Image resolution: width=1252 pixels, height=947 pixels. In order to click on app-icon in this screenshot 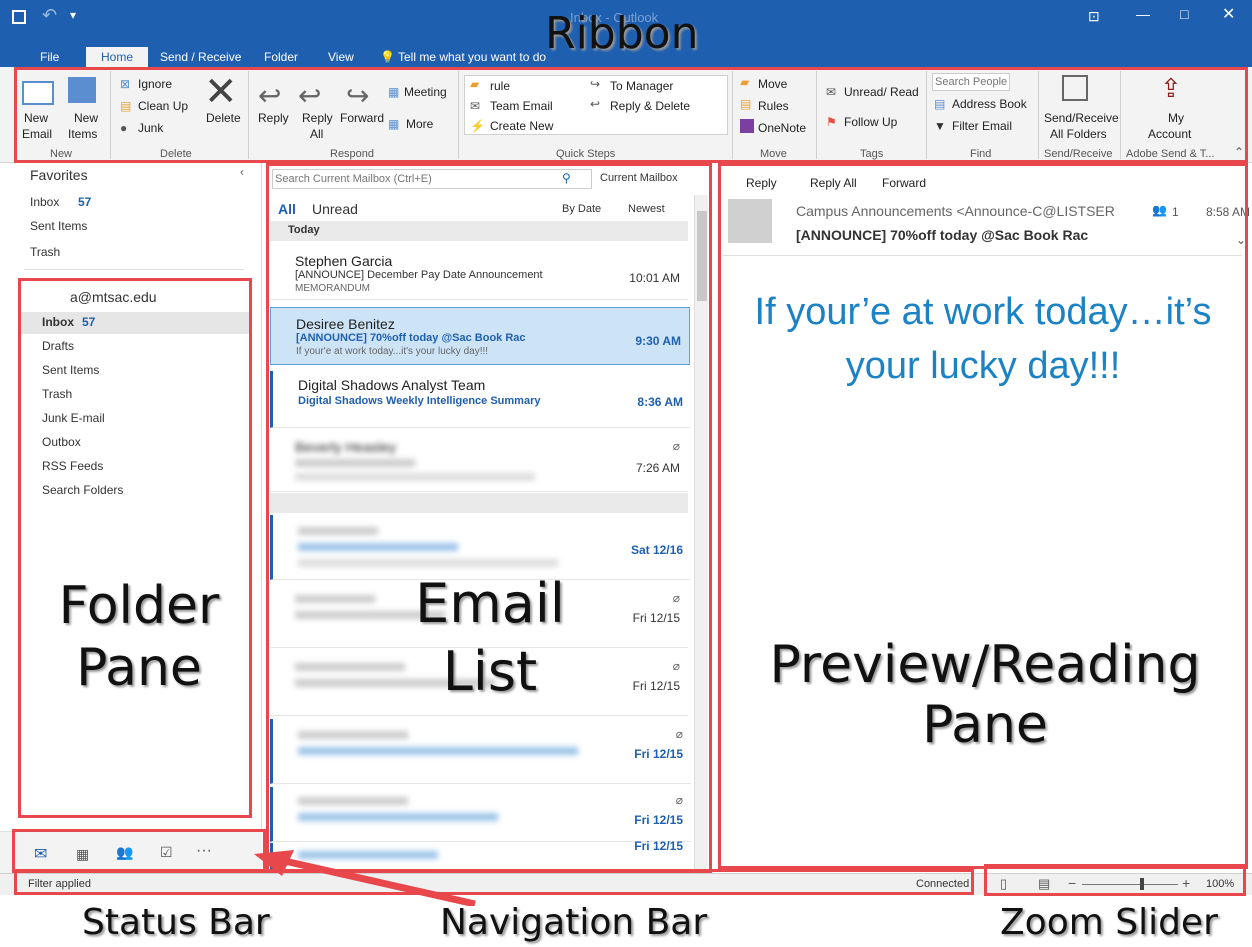, I will do `click(19, 17)`.